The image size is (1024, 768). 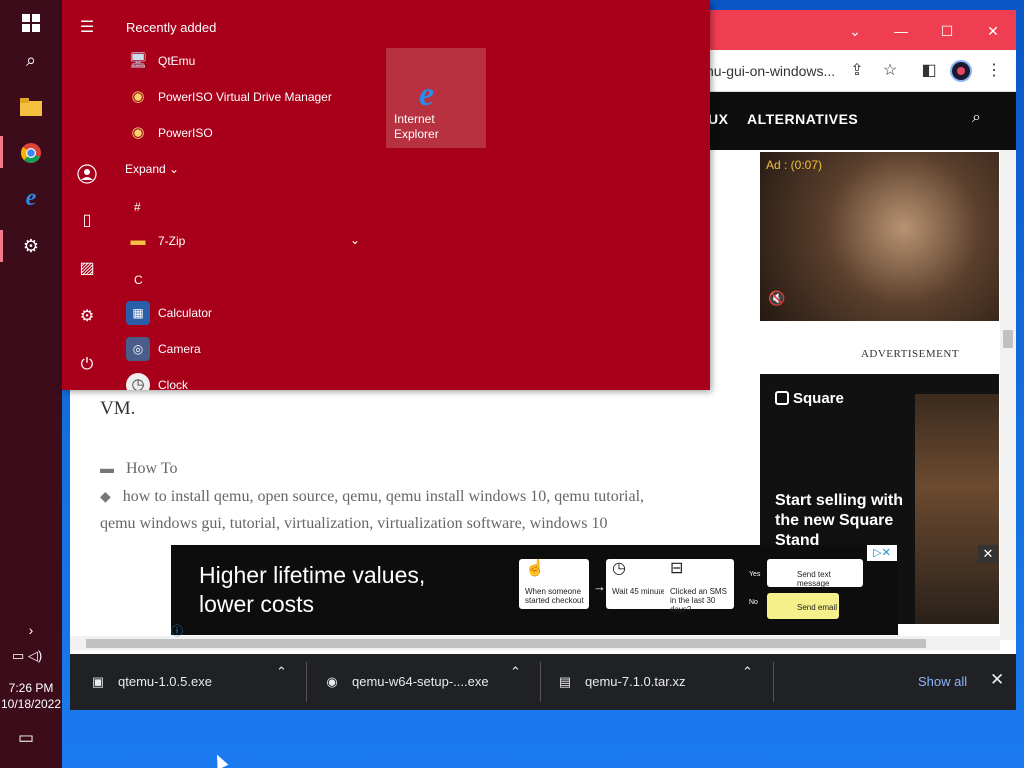 I want to click on side-panel-icon: ◧, so click(x=929, y=71).